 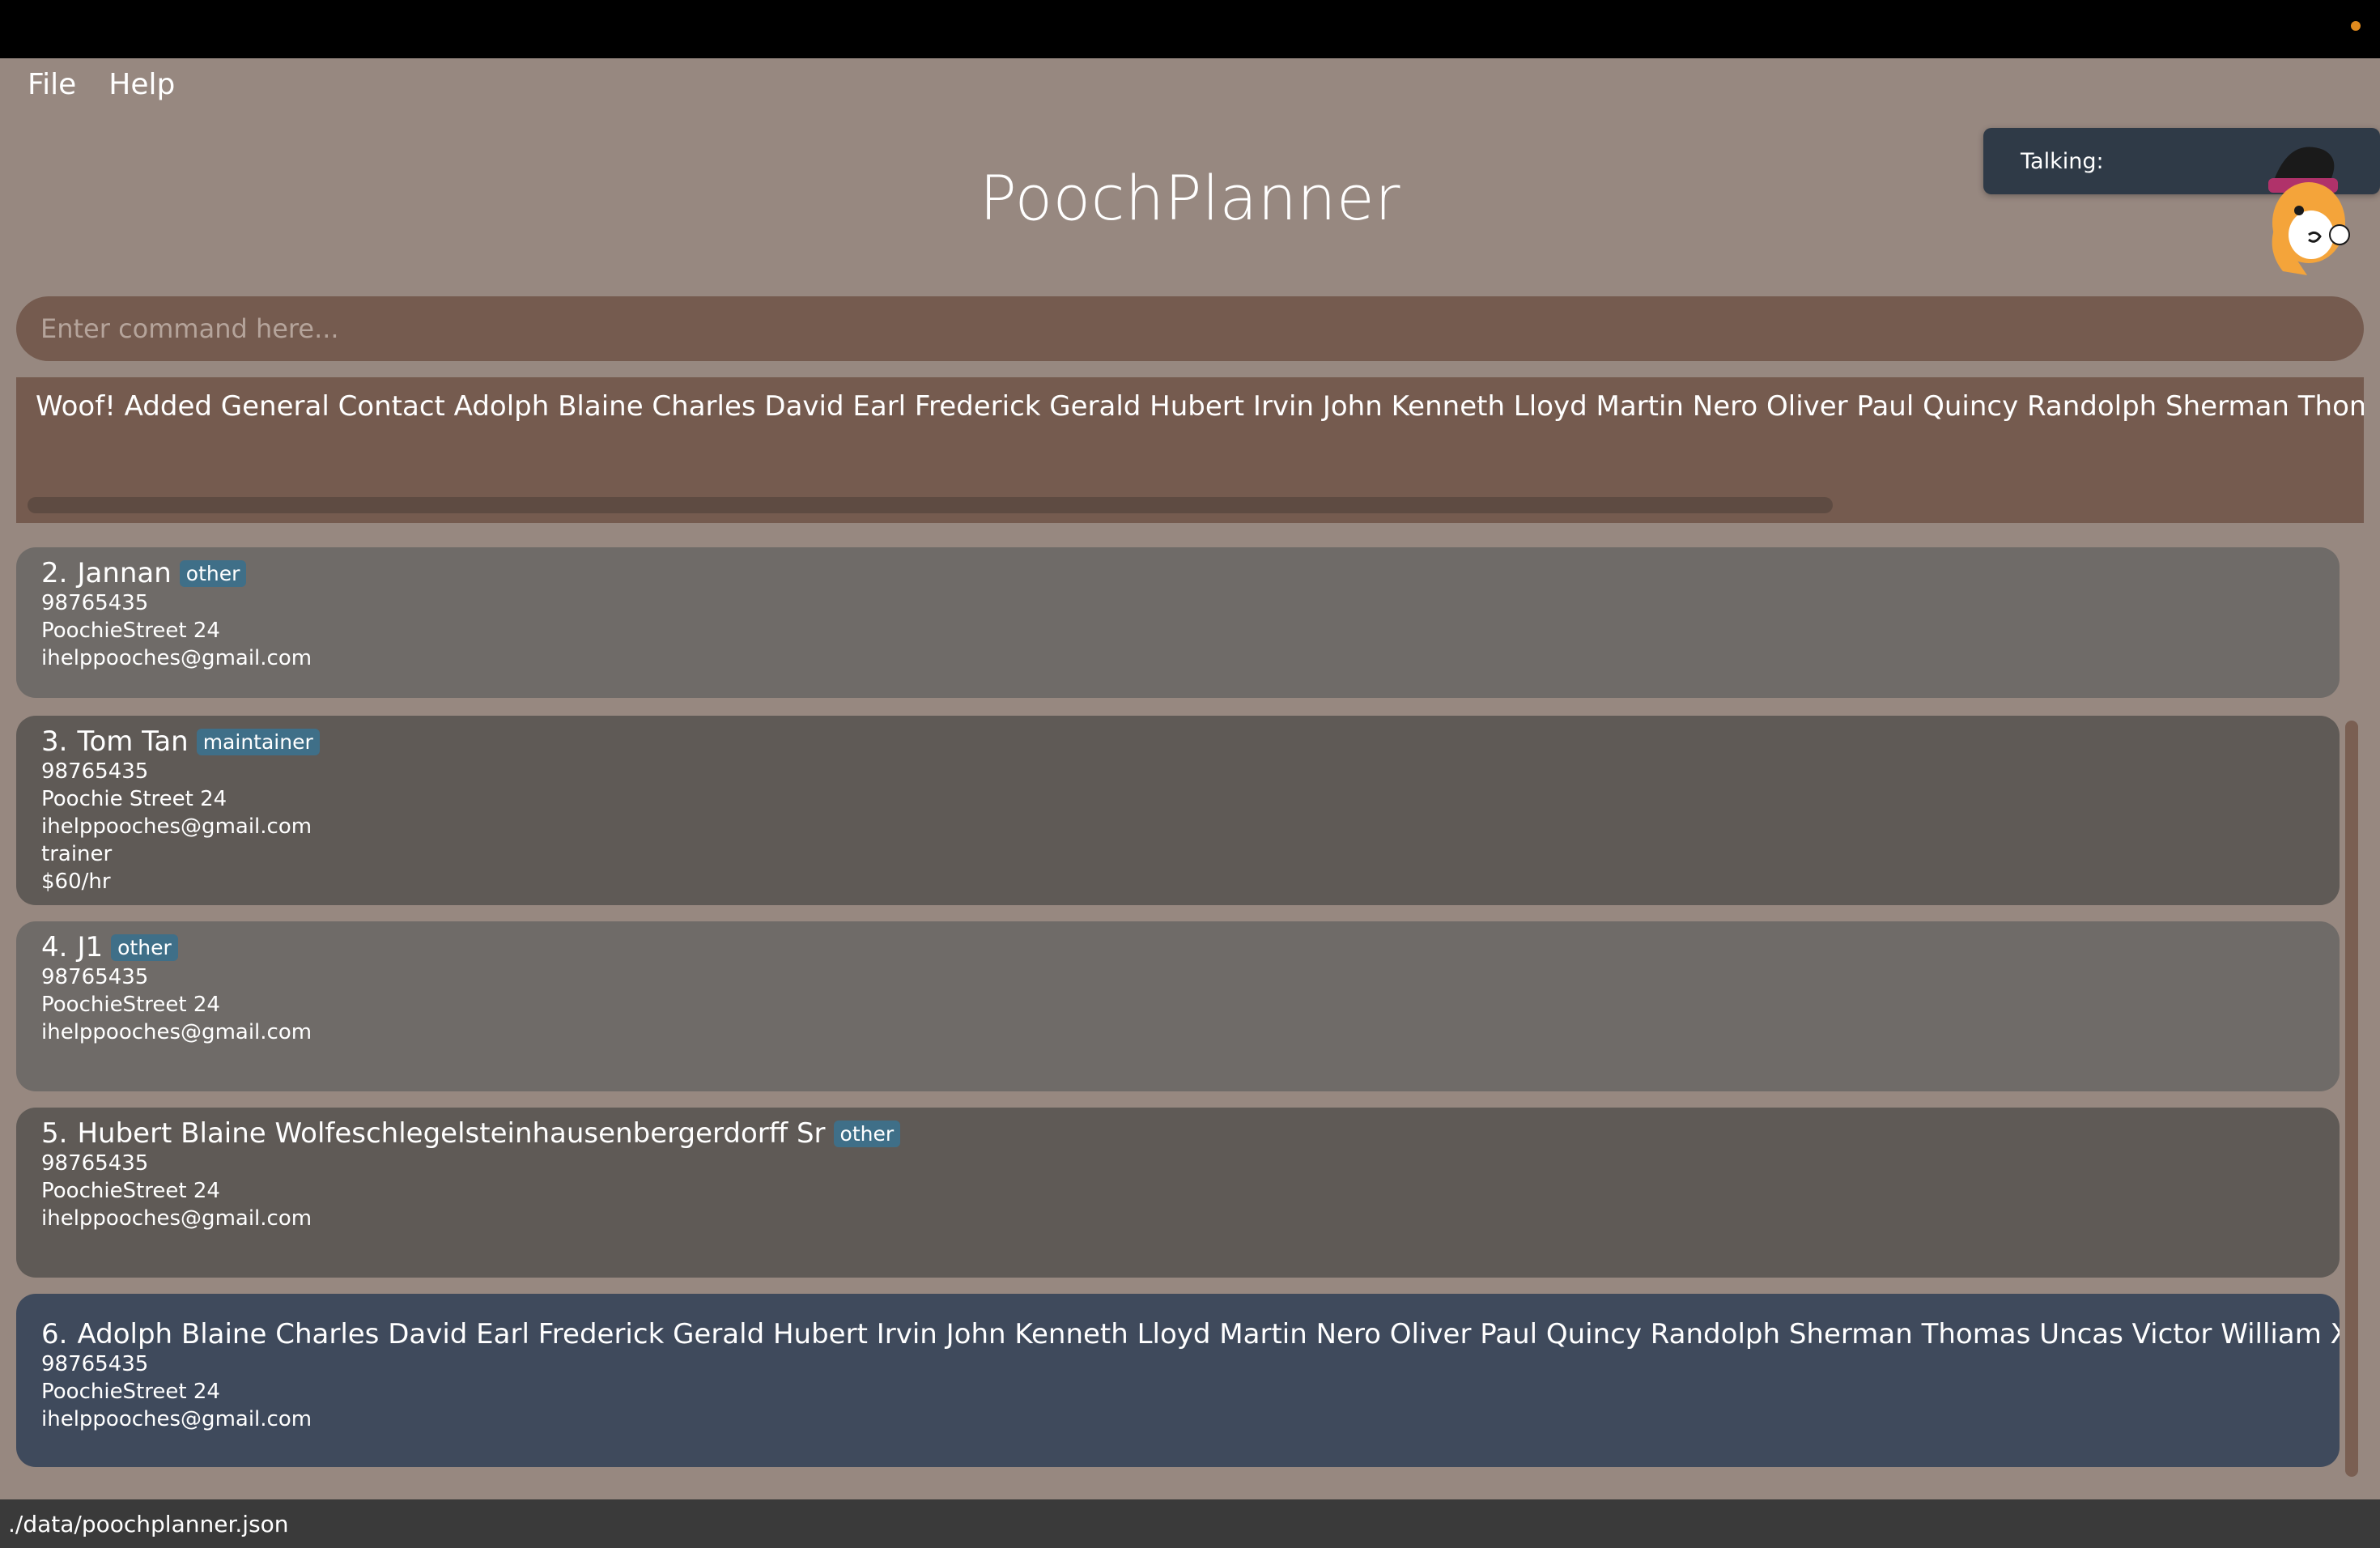 What do you see at coordinates (142, 84) in the screenshot?
I see `menu-help: Help` at bounding box center [142, 84].